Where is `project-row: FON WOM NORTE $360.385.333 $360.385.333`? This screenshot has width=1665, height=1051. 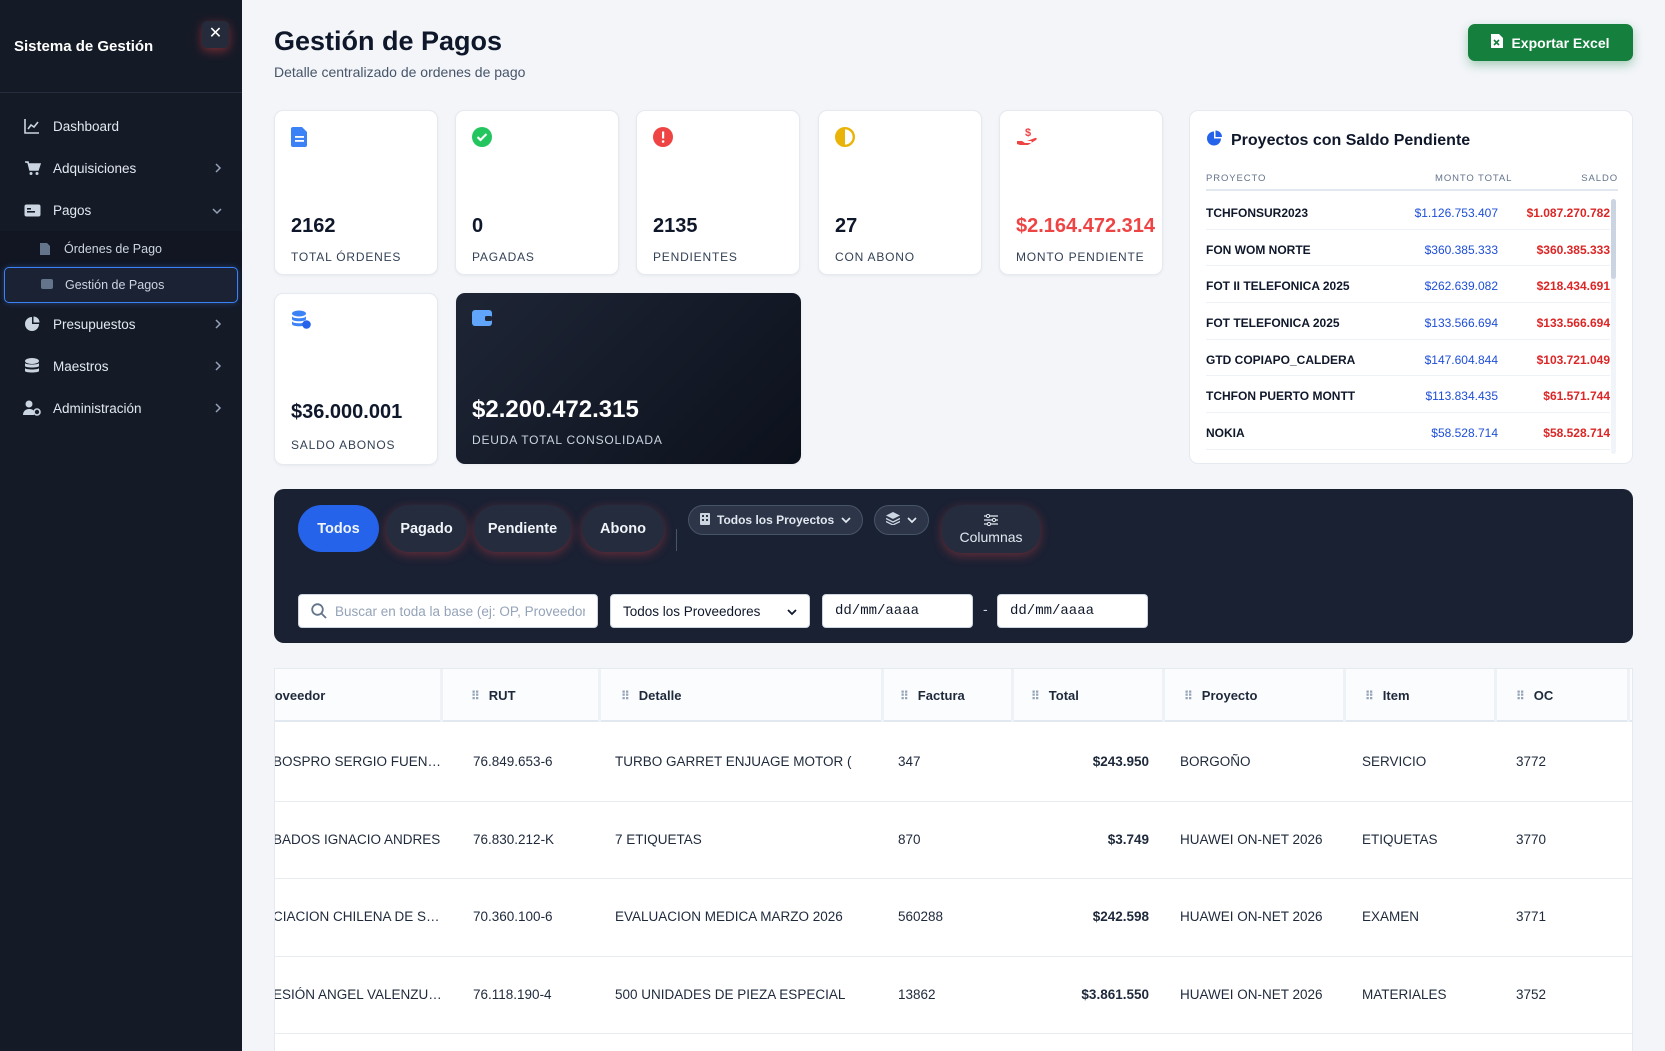 project-row: FON WOM NORTE $360.385.333 $360.385.333 is located at coordinates (1408, 248).